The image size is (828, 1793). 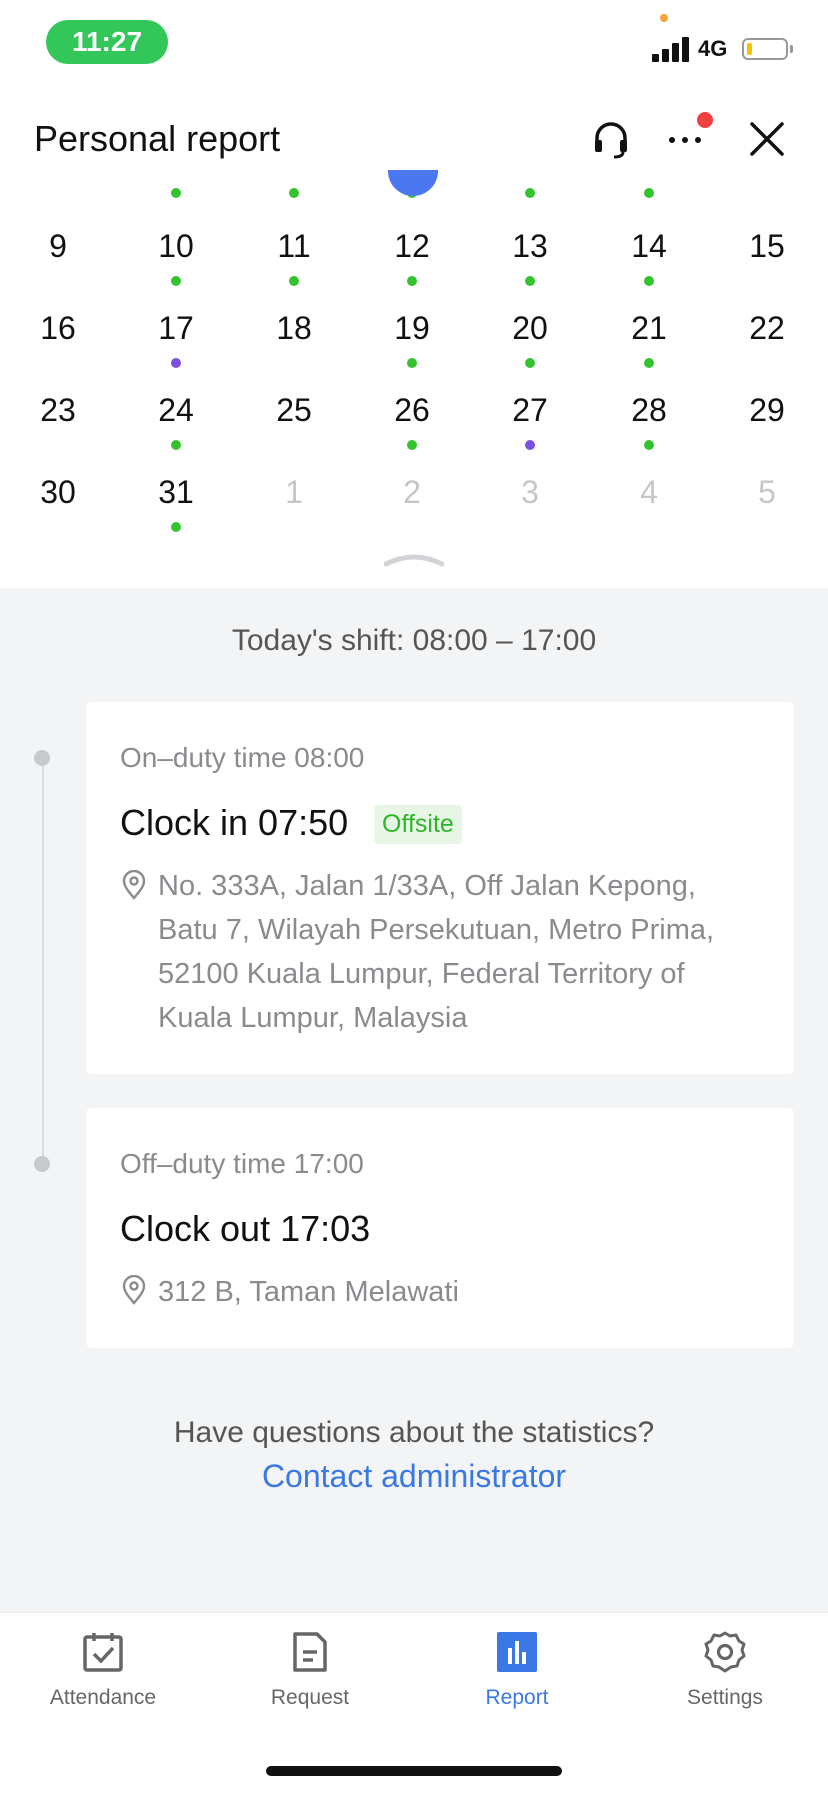 What do you see at coordinates (530, 328) in the screenshot?
I see `calendar-day: 20` at bounding box center [530, 328].